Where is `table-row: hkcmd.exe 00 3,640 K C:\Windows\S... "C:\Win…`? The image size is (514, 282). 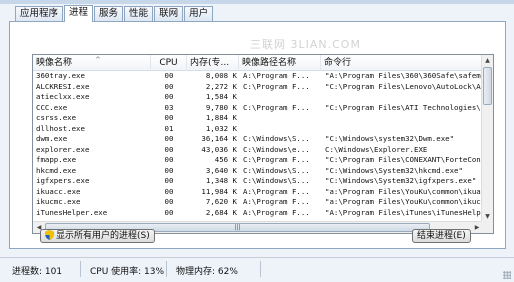
table-row: hkcmd.exe 00 3,640 K C:\Windows\S... "C:\Win… is located at coordinates (258, 171).